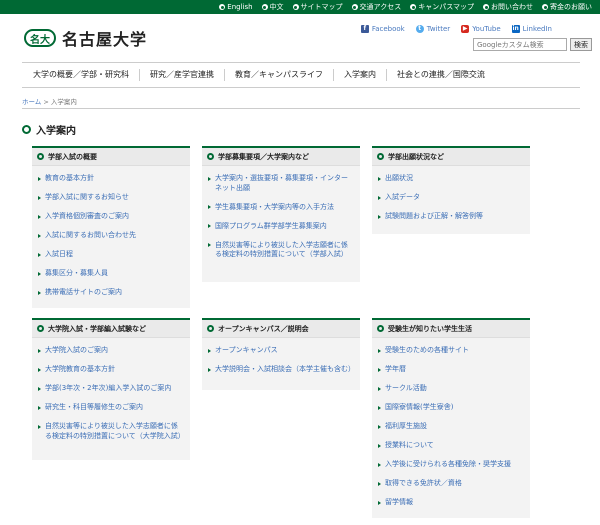  What do you see at coordinates (63, 102) in the screenshot?
I see `breadcrumb-current: 入学案内` at bounding box center [63, 102].